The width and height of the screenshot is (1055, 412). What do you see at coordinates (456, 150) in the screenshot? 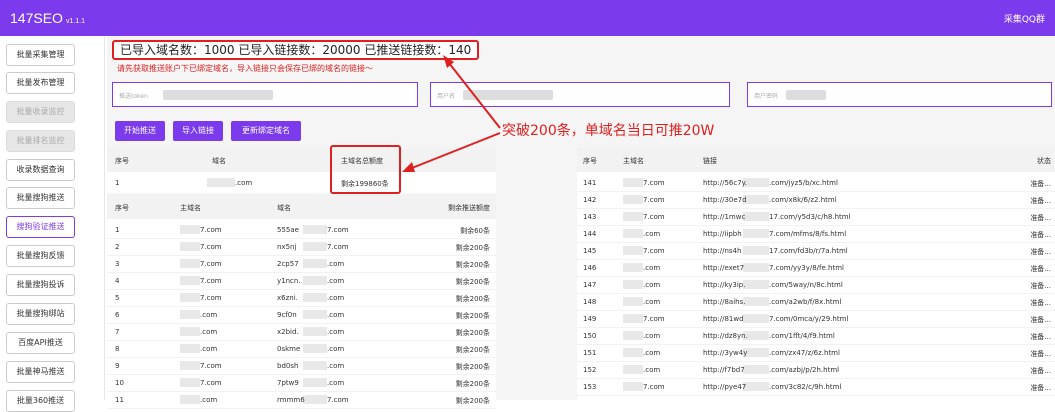
I see `arrow-to-quota` at bounding box center [456, 150].